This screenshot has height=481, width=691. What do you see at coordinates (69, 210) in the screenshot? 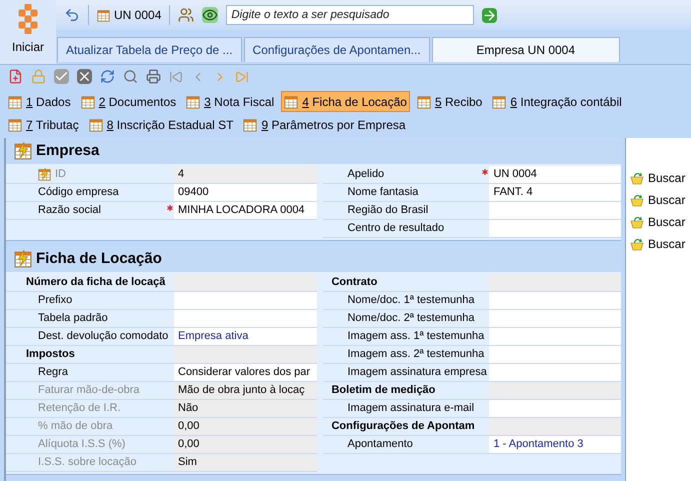
I see `field-label: Razão social` at bounding box center [69, 210].